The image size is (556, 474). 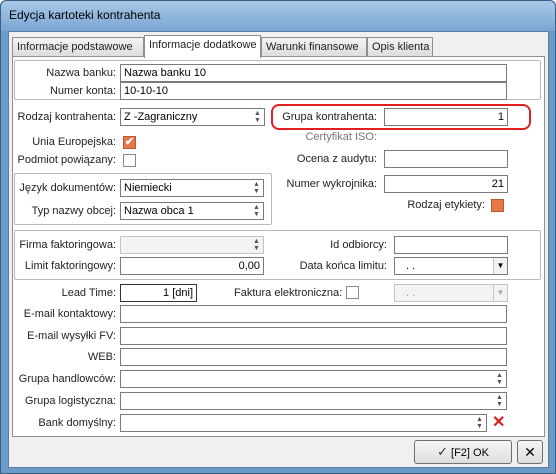 I want to click on factoring-limit-input: 0,00, so click(x=192, y=266).